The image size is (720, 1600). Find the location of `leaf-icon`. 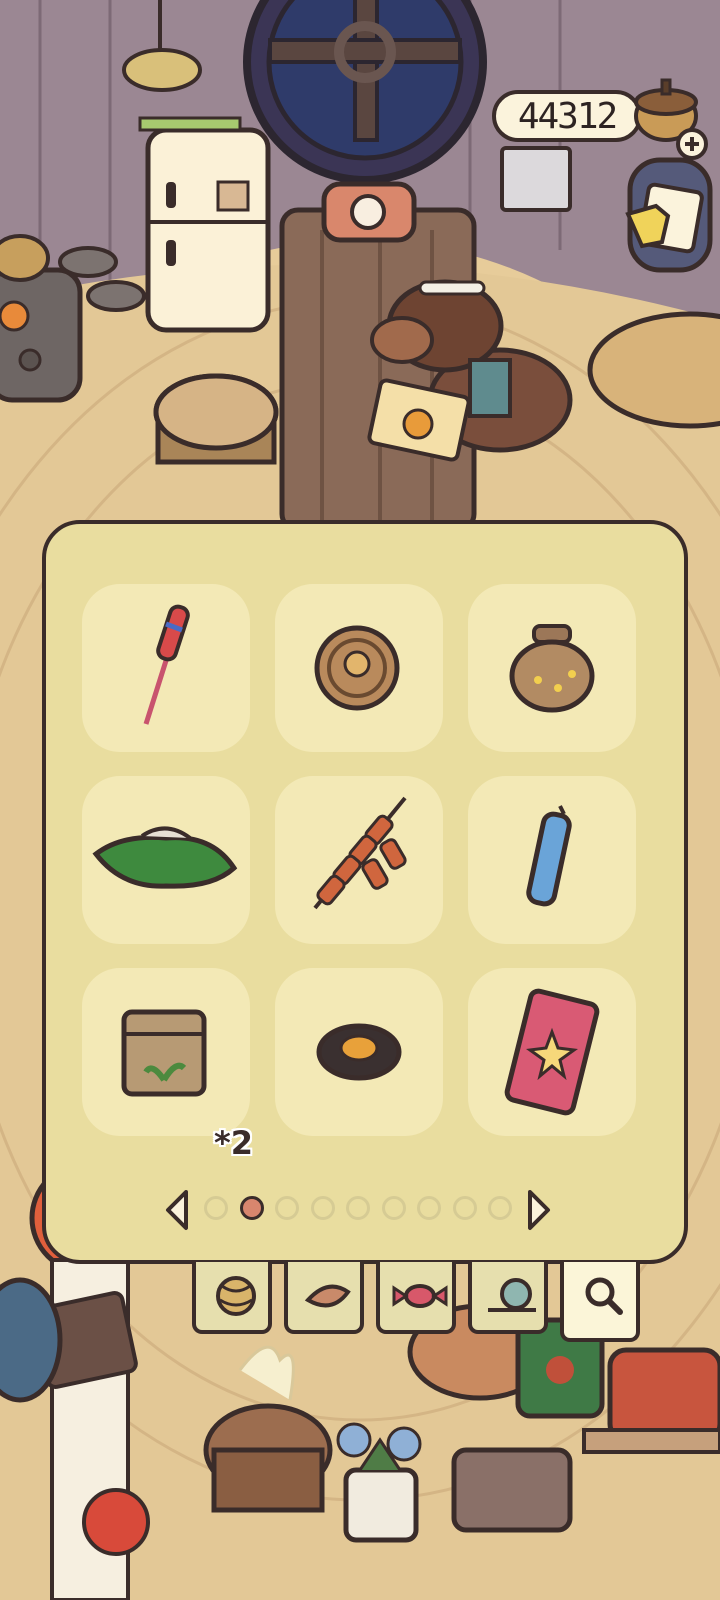

leaf-icon is located at coordinates (327, 1296).